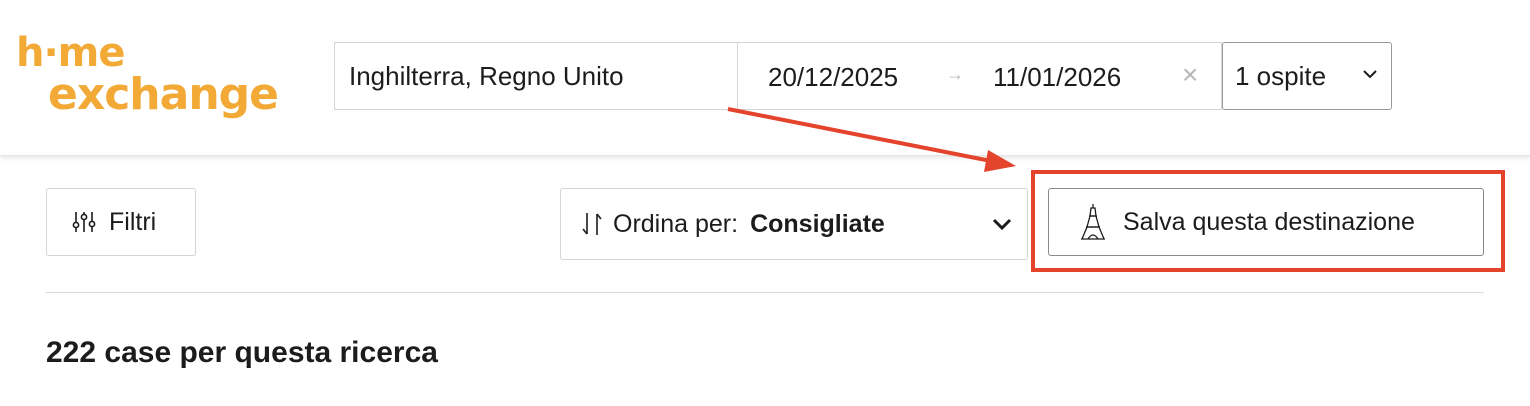 This screenshot has width=1530, height=406. Describe the element at coordinates (676, 223) in the screenshot. I see `sort-prefix-label: Ordina per:` at that location.